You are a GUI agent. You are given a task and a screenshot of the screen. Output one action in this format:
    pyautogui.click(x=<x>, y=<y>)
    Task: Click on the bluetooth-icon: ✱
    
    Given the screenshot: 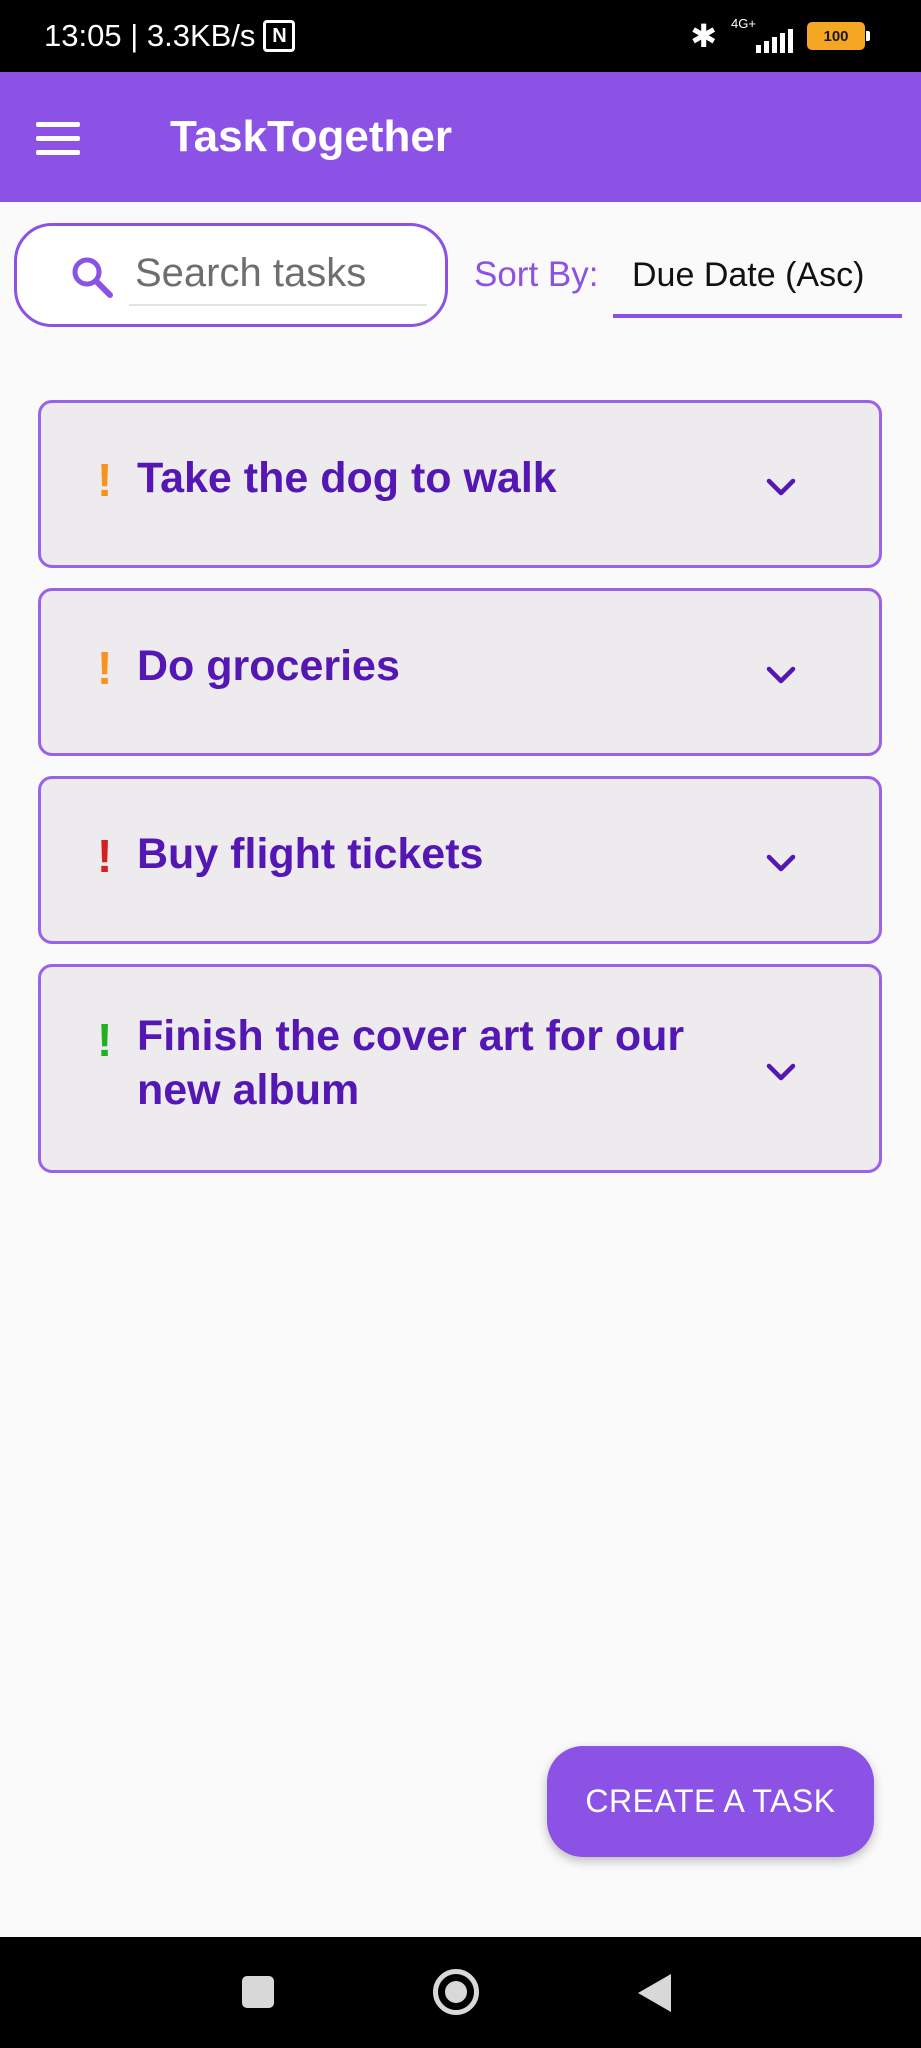 What is the action you would take?
    pyautogui.click(x=703, y=36)
    